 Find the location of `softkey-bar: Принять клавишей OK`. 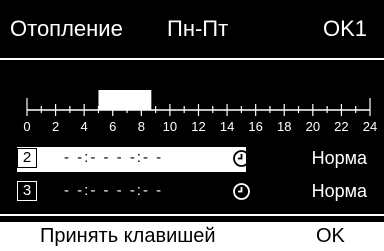

softkey-bar: Принять клавишей OK is located at coordinates (192, 236).